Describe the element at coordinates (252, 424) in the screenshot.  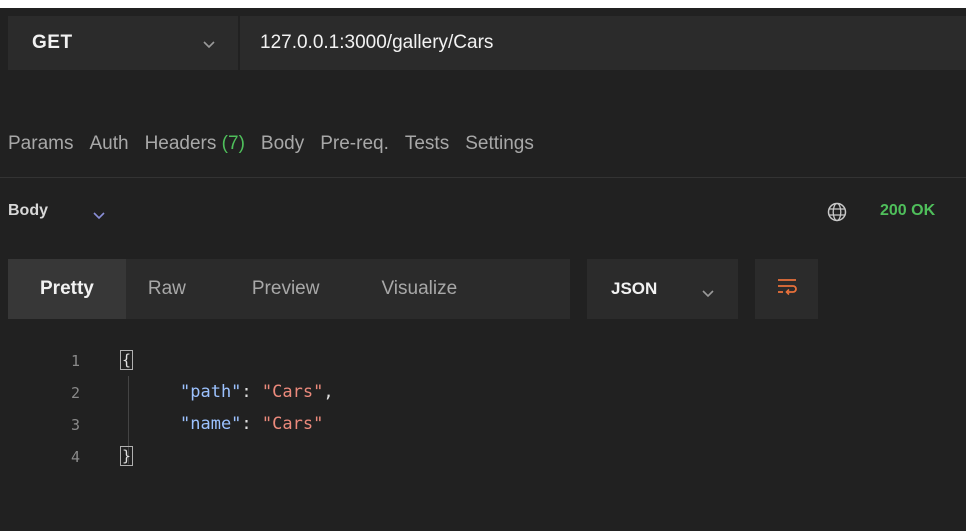
I see `code-line-text: "name": "Cars"` at that location.